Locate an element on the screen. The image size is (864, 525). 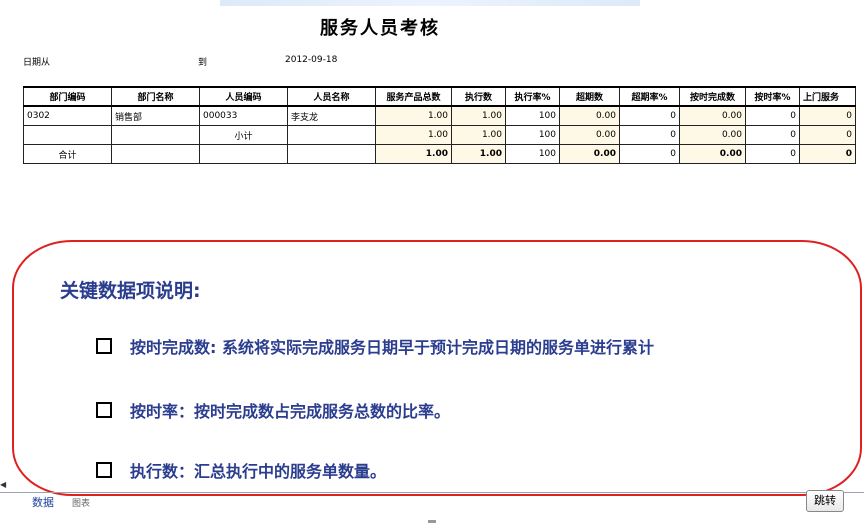
date-filter-row: 日期从 到 2012-09-18 is located at coordinates (432, 62).